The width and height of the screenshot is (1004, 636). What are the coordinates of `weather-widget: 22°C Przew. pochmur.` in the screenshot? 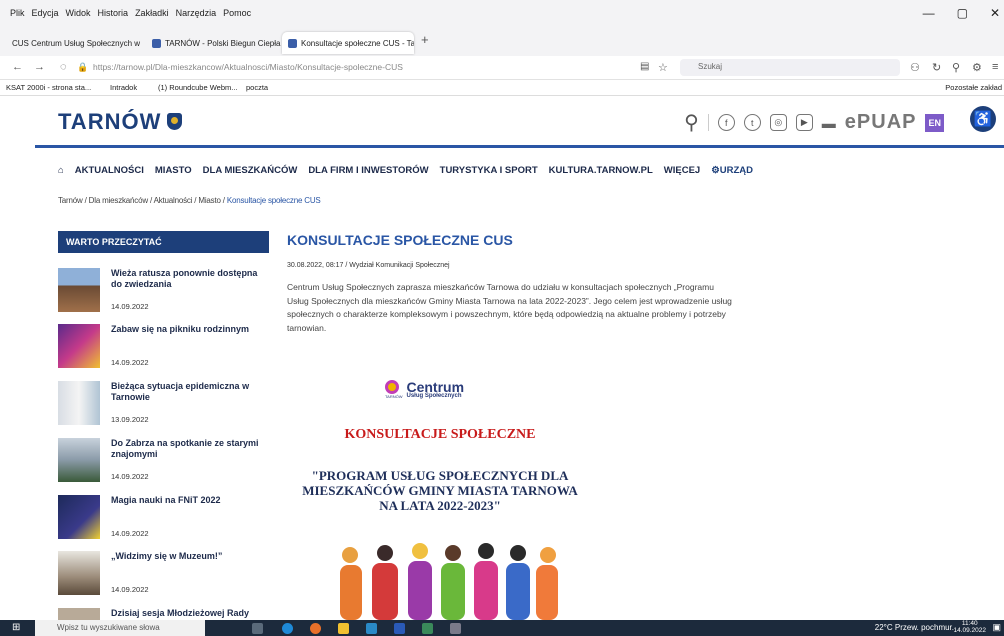 It's located at (914, 627).